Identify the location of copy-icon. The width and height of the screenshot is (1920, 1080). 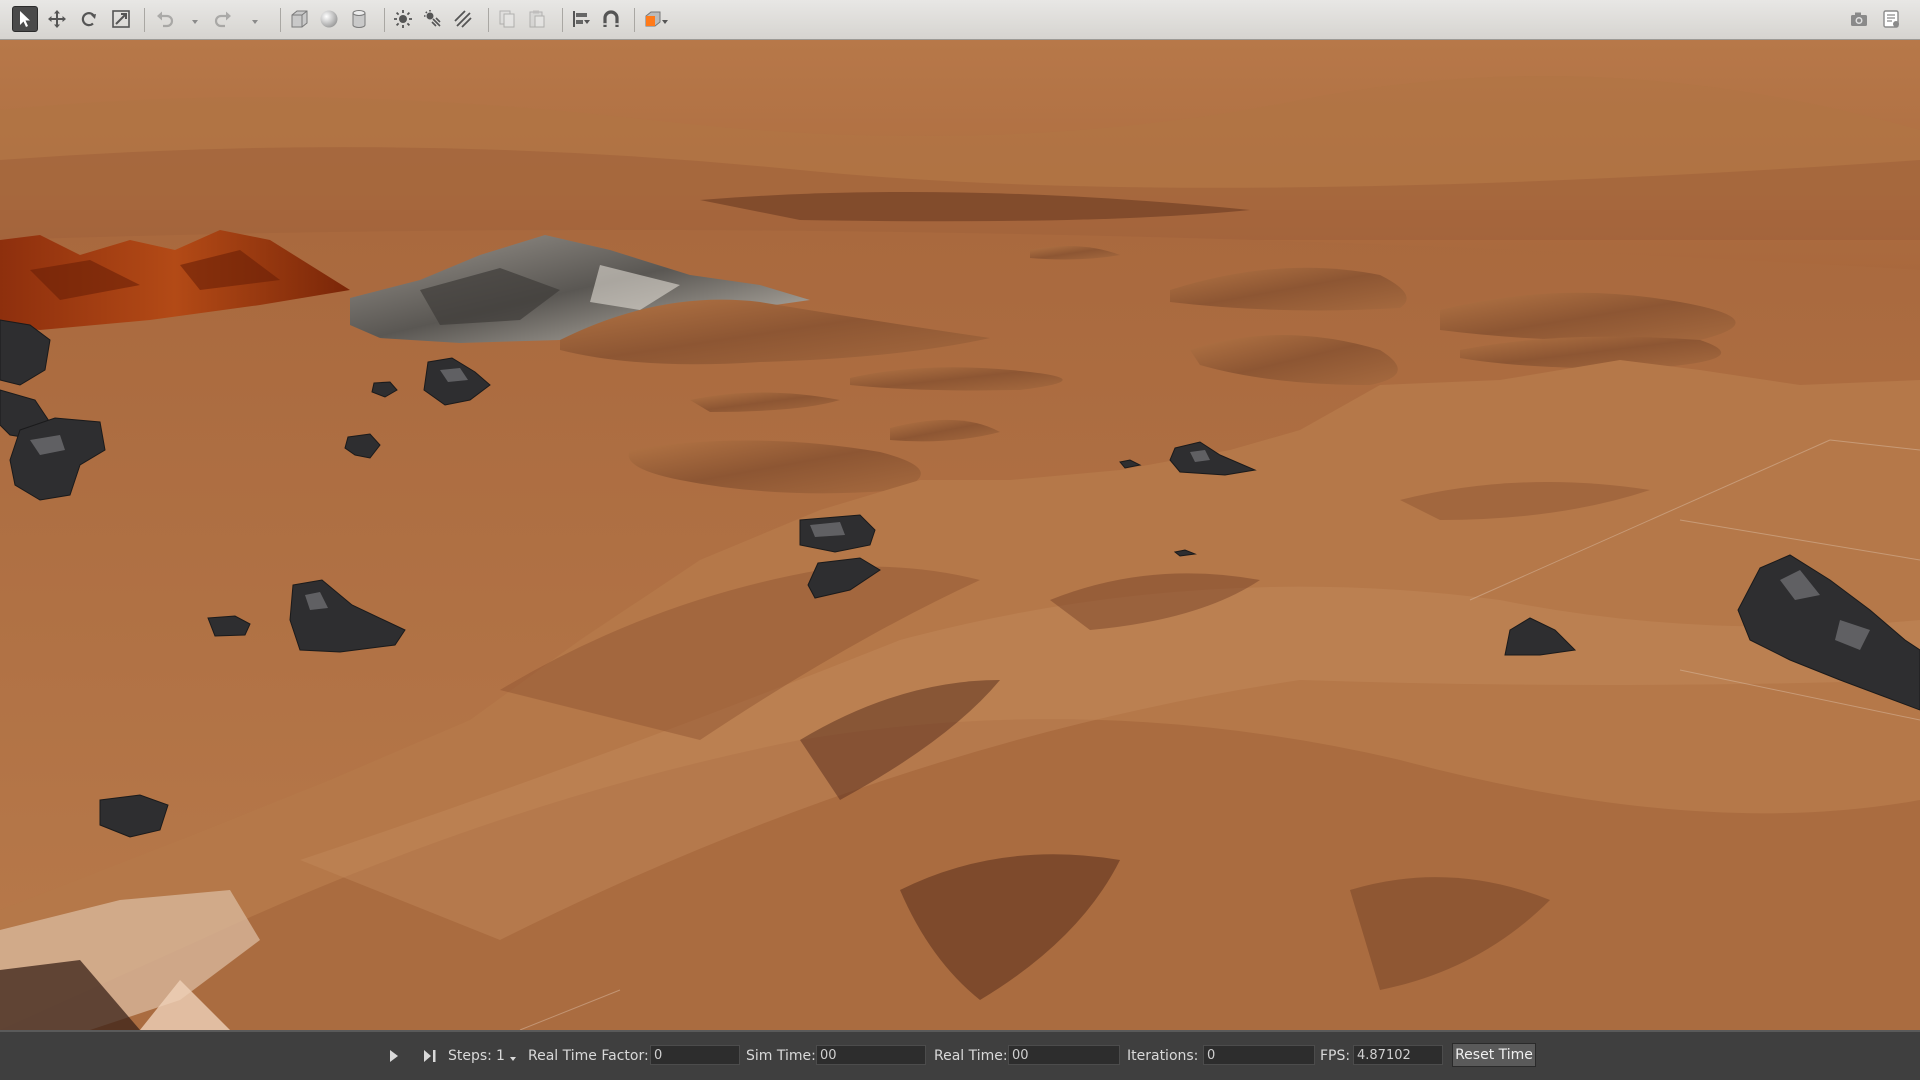
(507, 19).